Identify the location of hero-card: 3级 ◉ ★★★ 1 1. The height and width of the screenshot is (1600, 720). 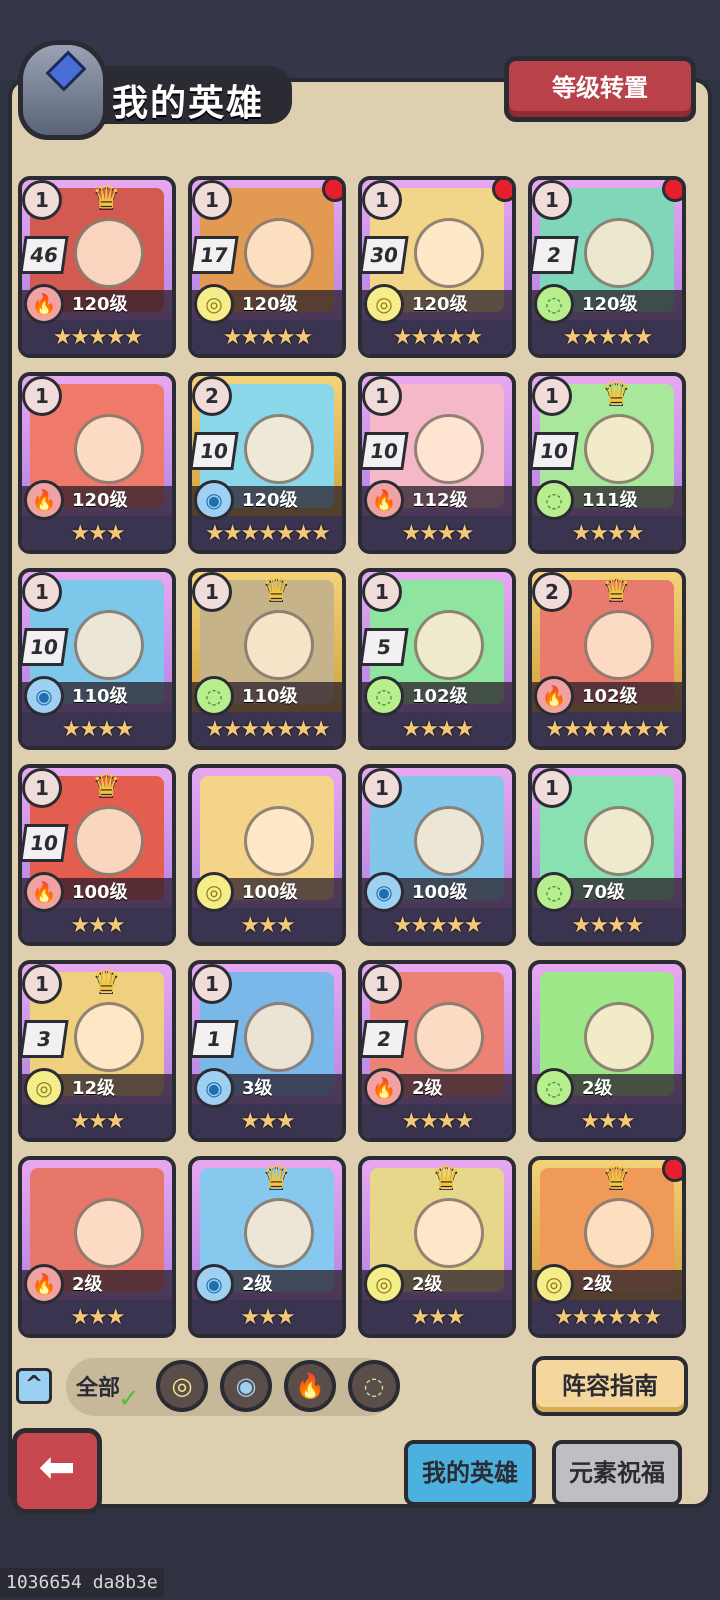
(267, 1051).